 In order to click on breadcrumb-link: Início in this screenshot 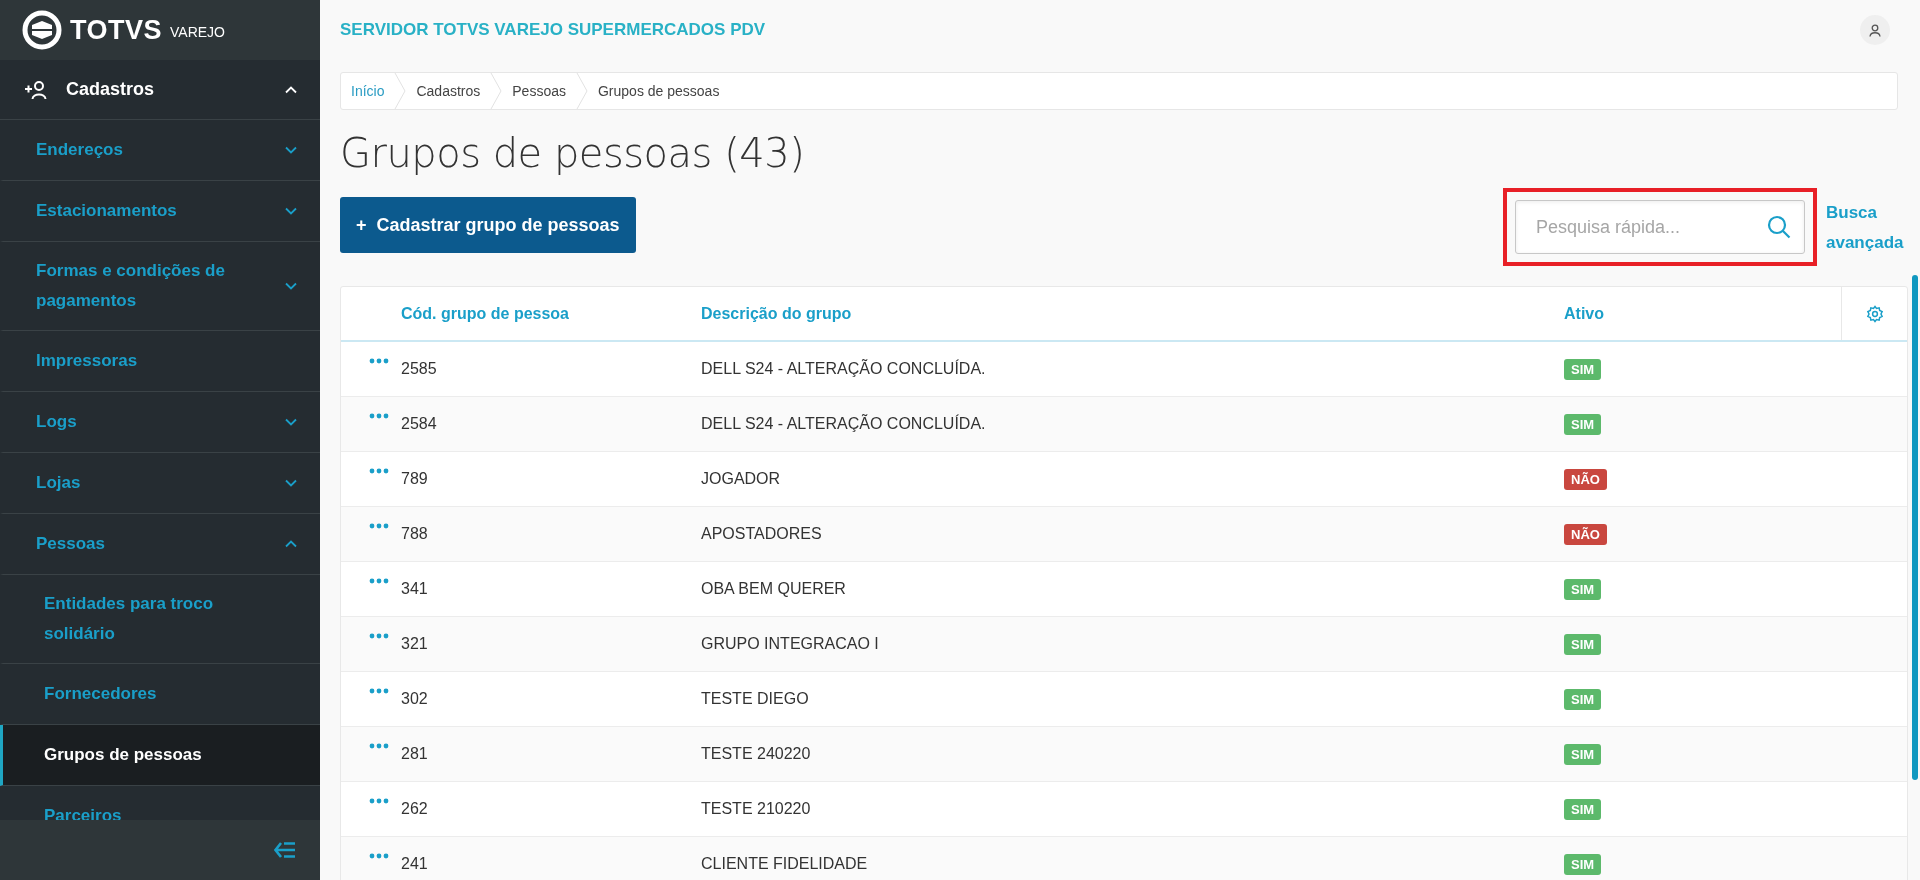, I will do `click(368, 91)`.